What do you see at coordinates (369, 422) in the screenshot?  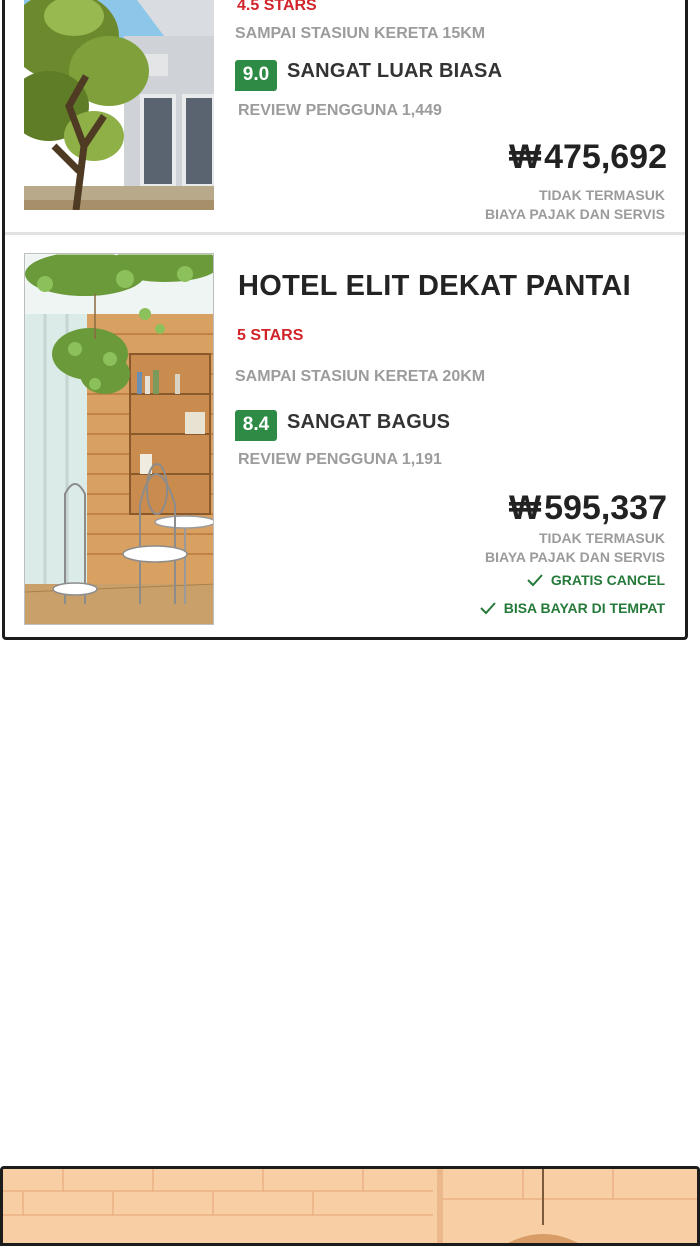 I see `score-label: SANGAT BAGUS` at bounding box center [369, 422].